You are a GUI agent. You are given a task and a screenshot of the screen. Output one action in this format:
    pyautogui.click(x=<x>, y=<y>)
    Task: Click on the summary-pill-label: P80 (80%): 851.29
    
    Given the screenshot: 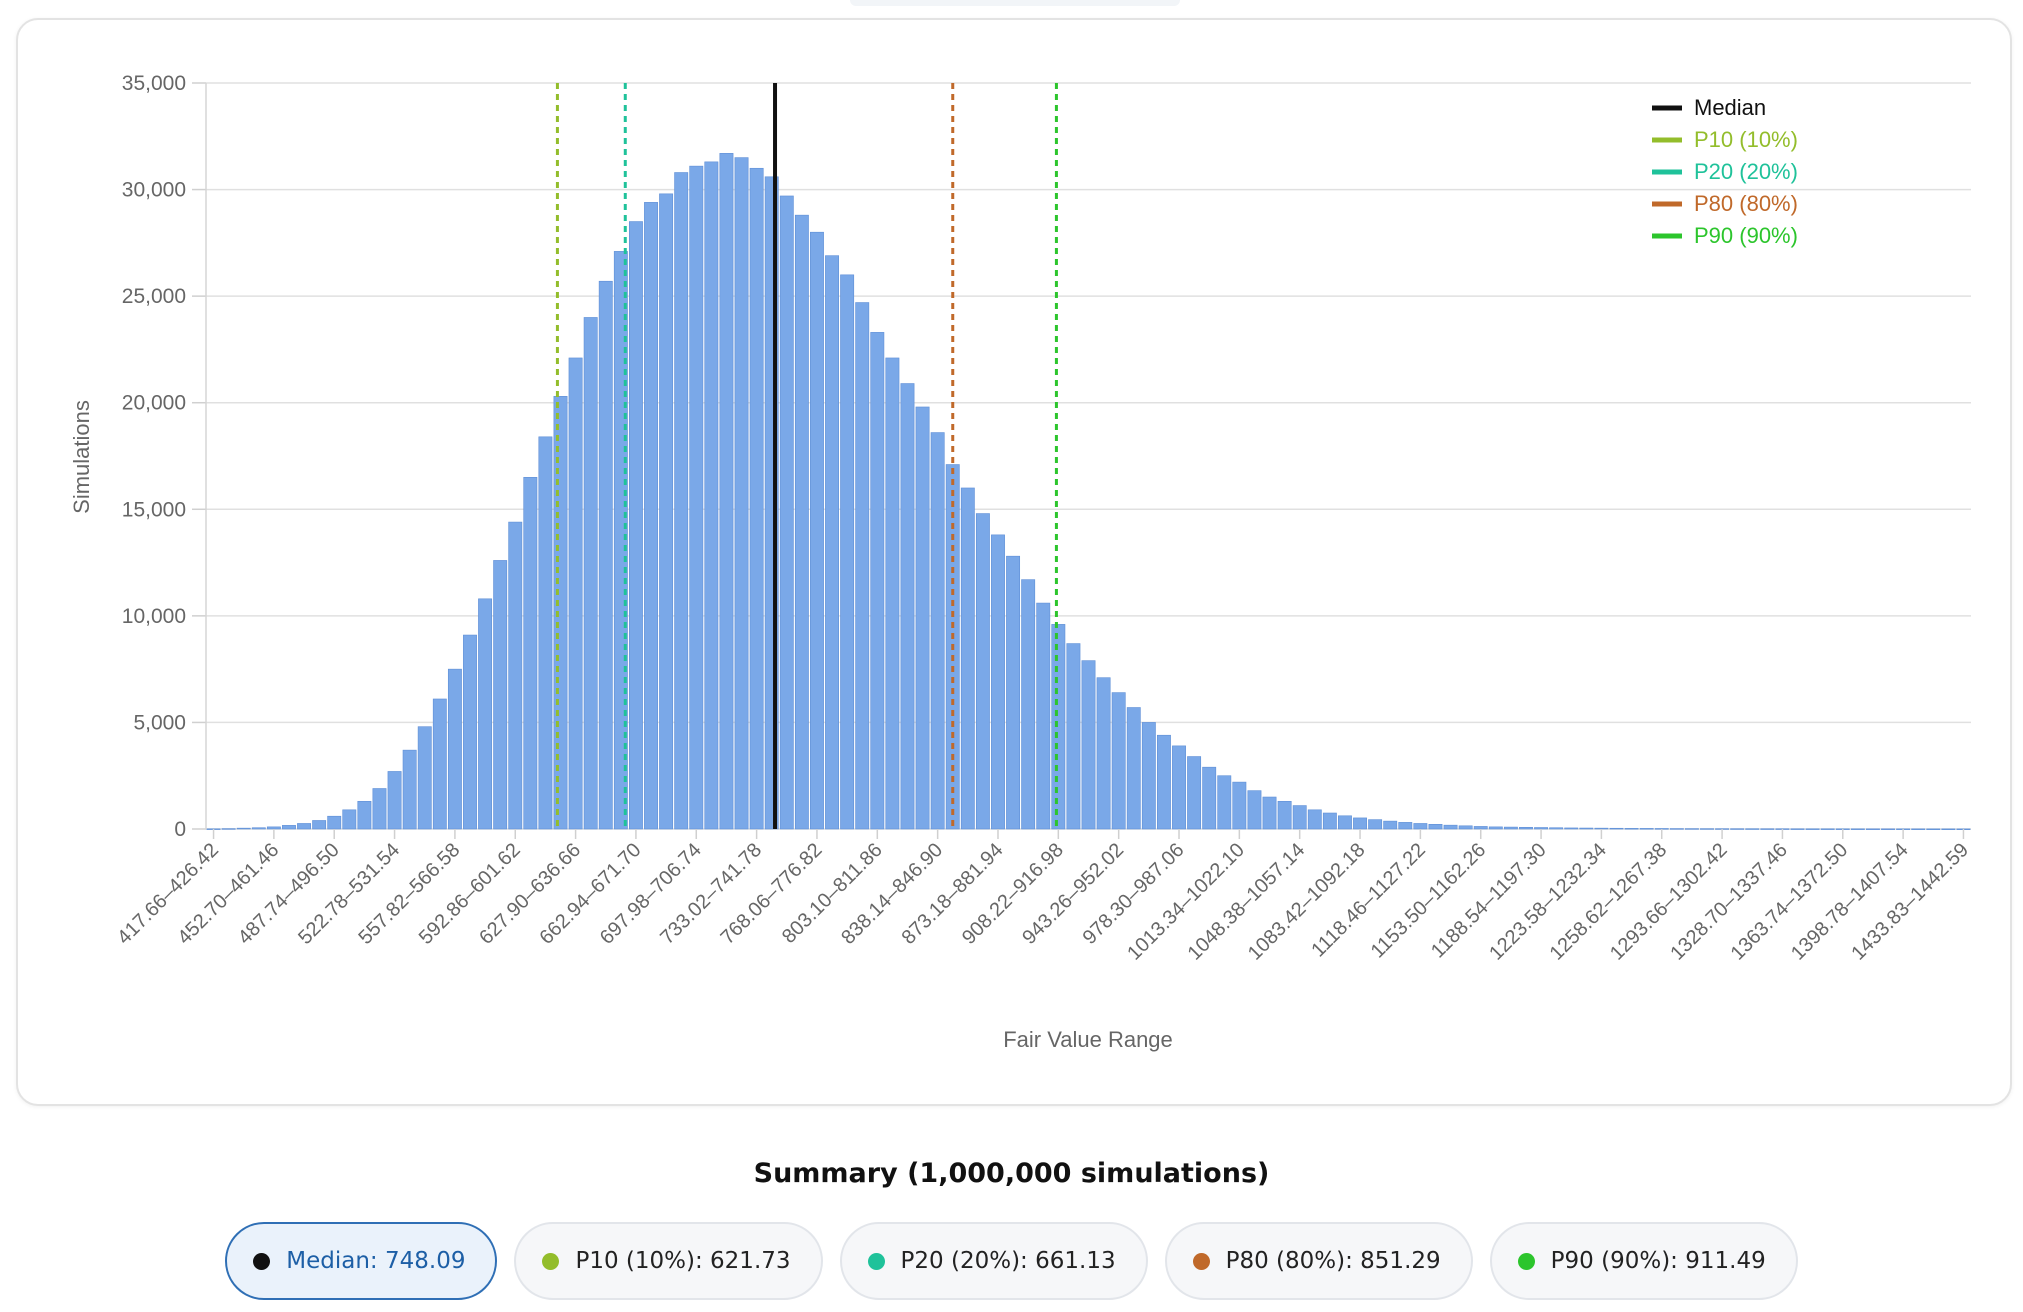 What is the action you would take?
    pyautogui.click(x=1333, y=1261)
    